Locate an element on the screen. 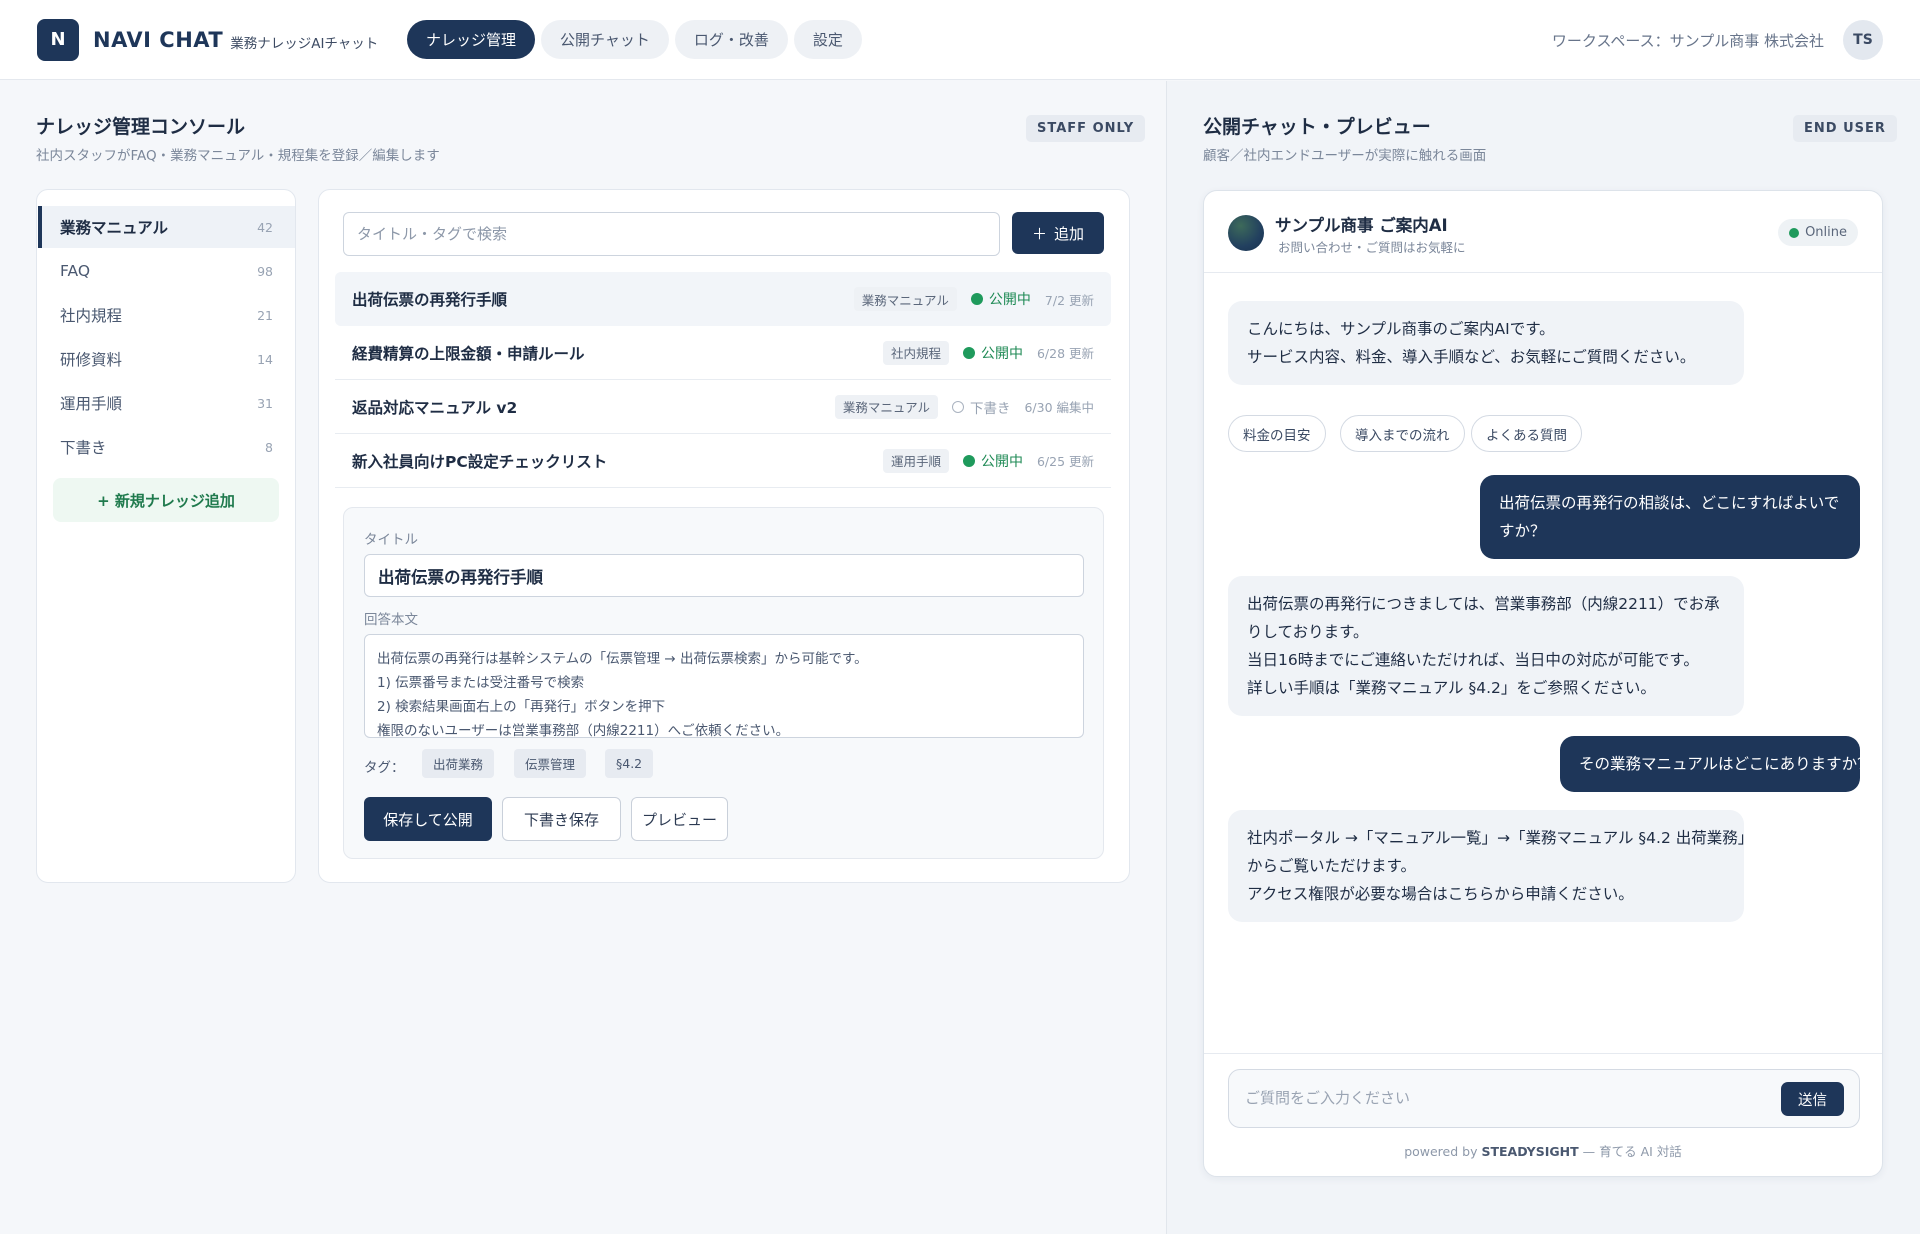 The width and height of the screenshot is (1920, 1234). sidebar-item-rules: 社内規程 21 is located at coordinates (166, 315).